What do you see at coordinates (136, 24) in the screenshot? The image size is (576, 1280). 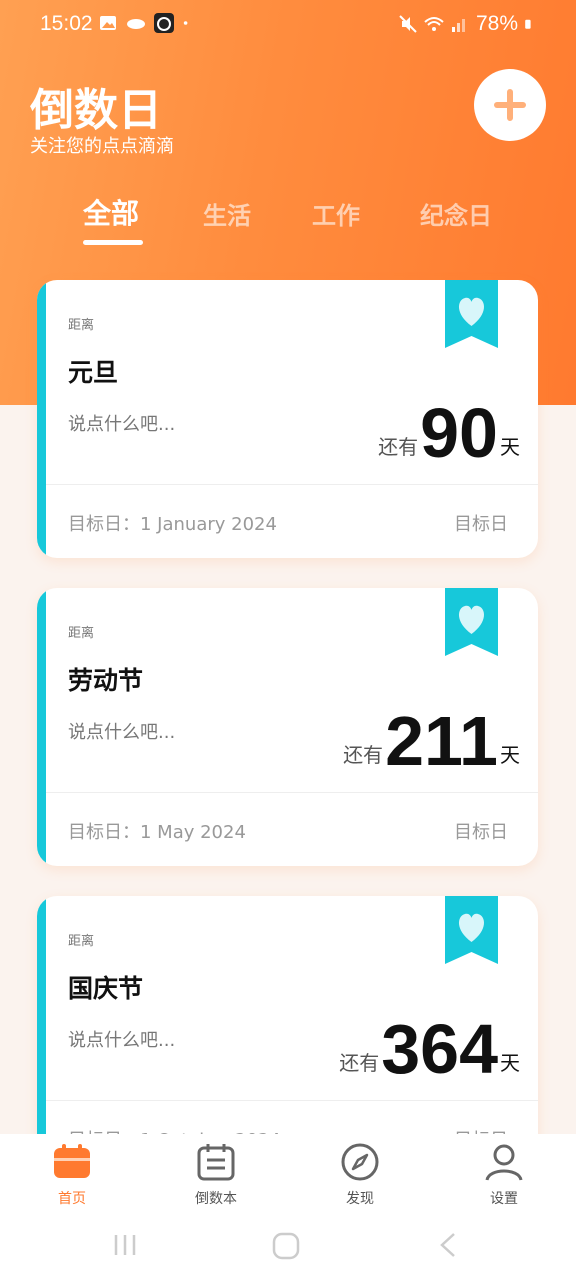 I see `cloud-icon` at bounding box center [136, 24].